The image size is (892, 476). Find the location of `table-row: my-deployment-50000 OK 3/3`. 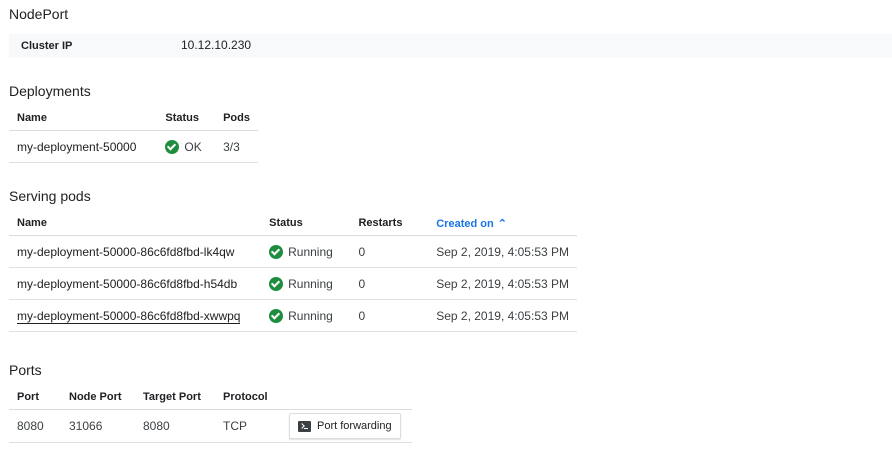

table-row: my-deployment-50000 OK 3/3 is located at coordinates (133, 146).